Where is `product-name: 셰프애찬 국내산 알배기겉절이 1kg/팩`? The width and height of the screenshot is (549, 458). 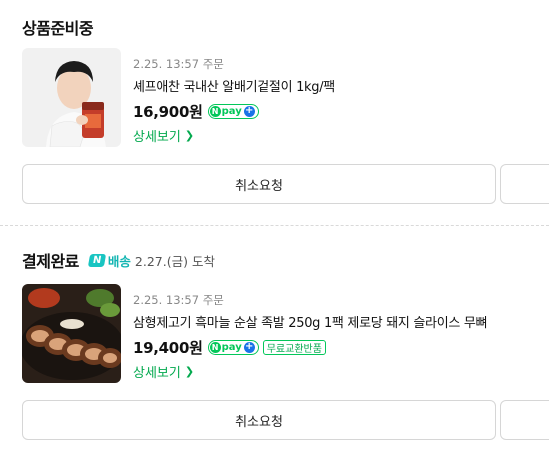 product-name: 셰프애찬 국내산 알배기겉절이 1kg/팩 is located at coordinates (341, 85).